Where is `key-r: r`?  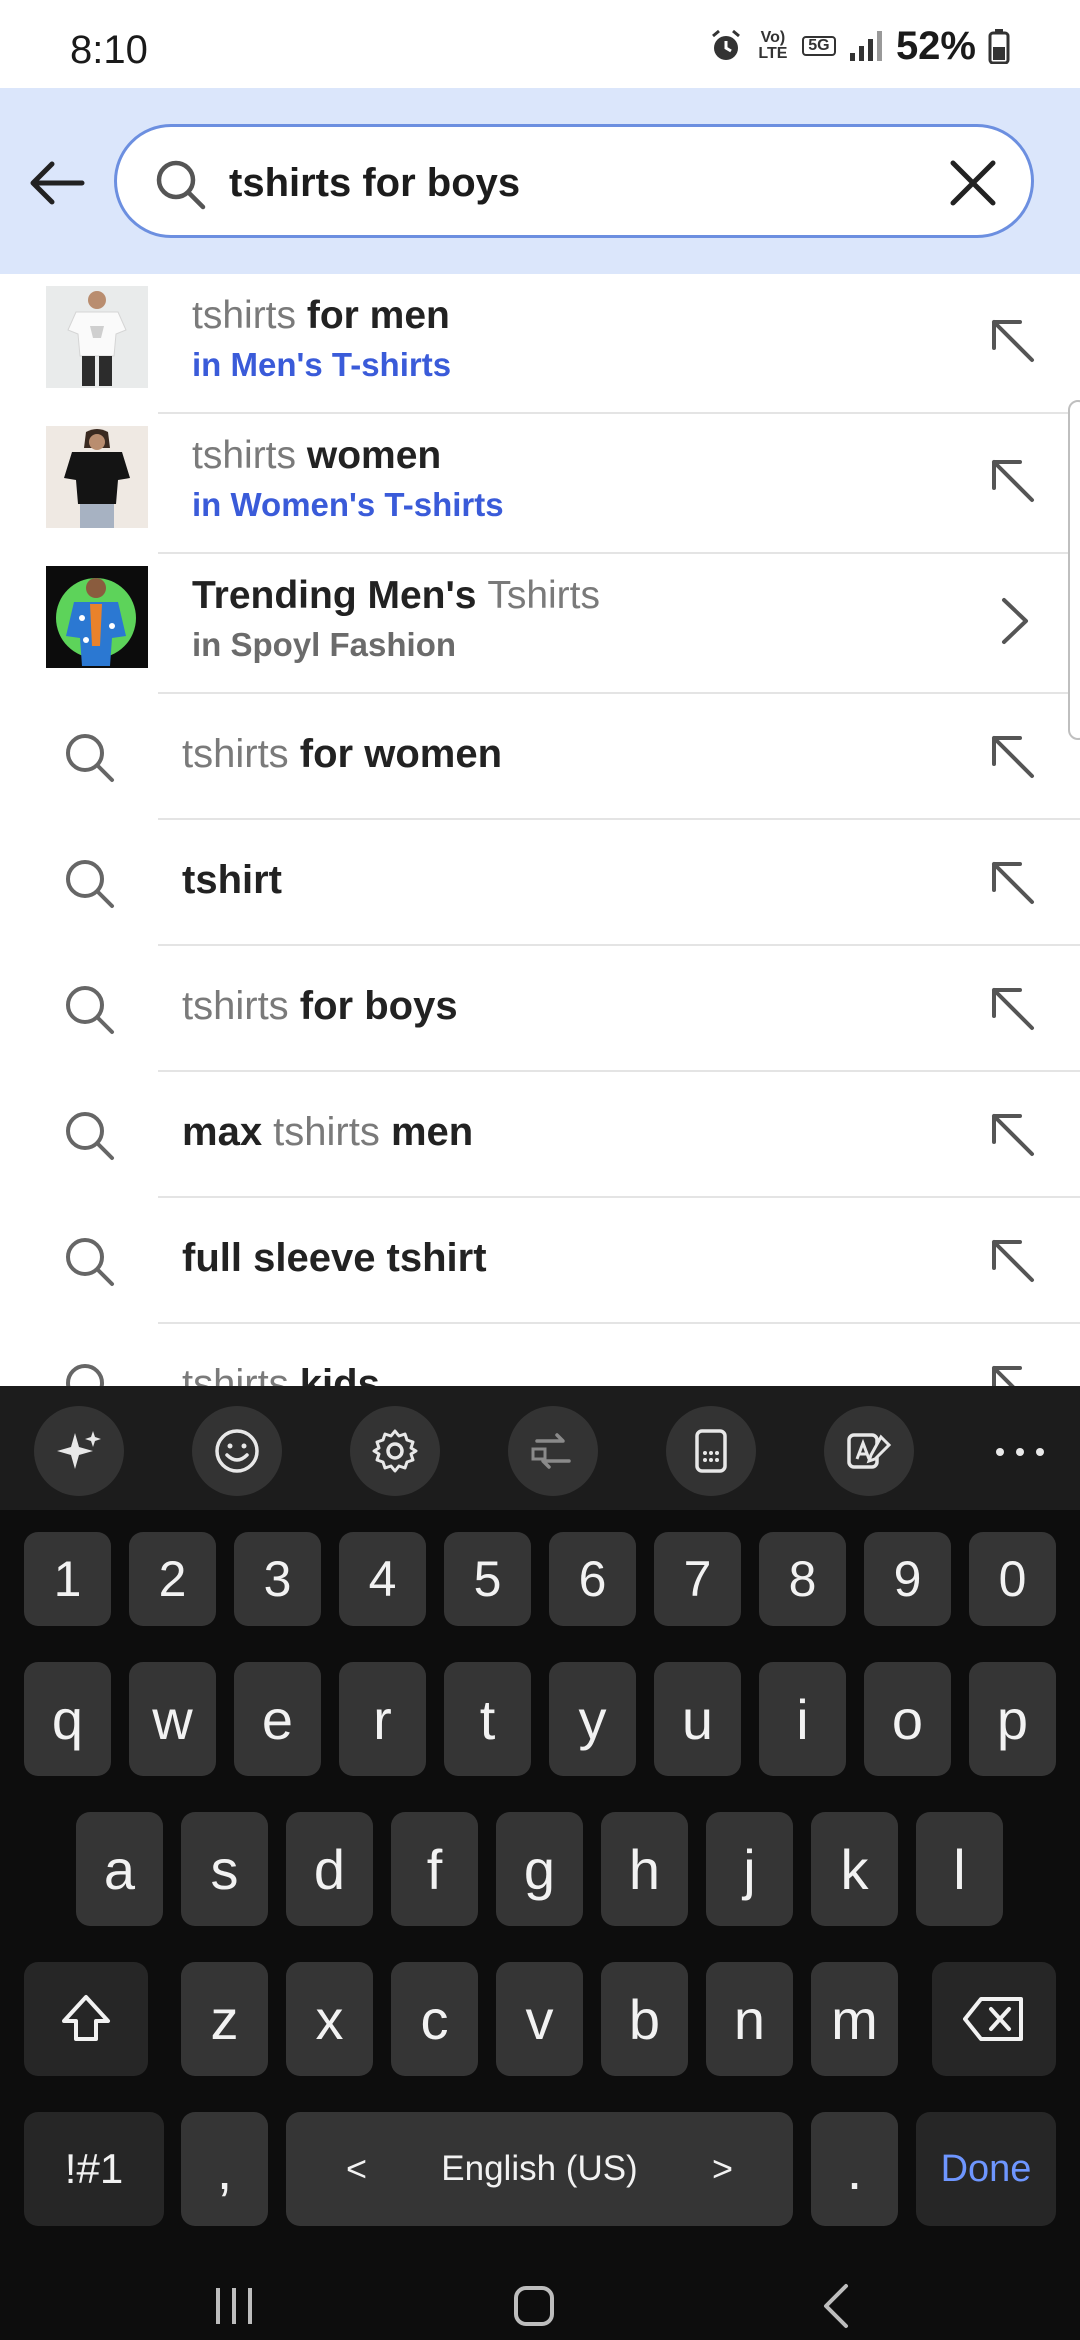
key-r: r is located at coordinates (382, 1719).